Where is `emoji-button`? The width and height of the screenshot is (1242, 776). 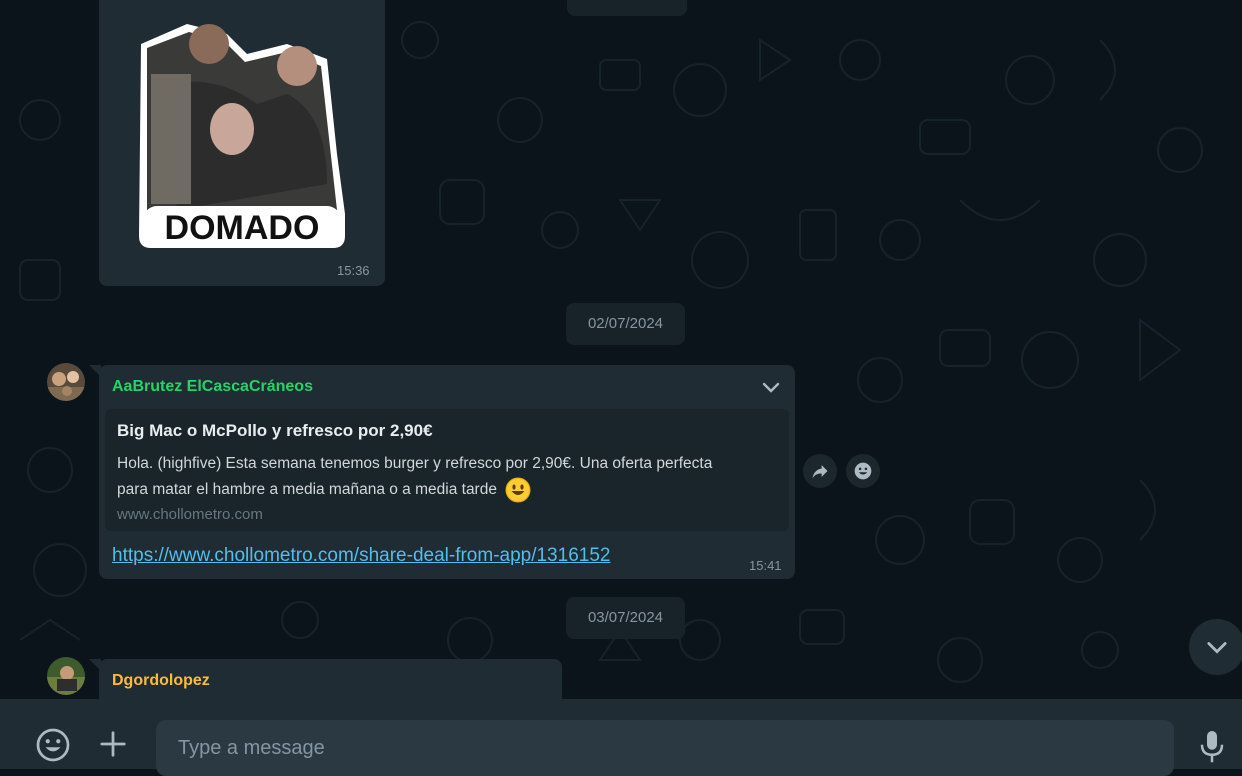 emoji-button is located at coordinates (53, 745).